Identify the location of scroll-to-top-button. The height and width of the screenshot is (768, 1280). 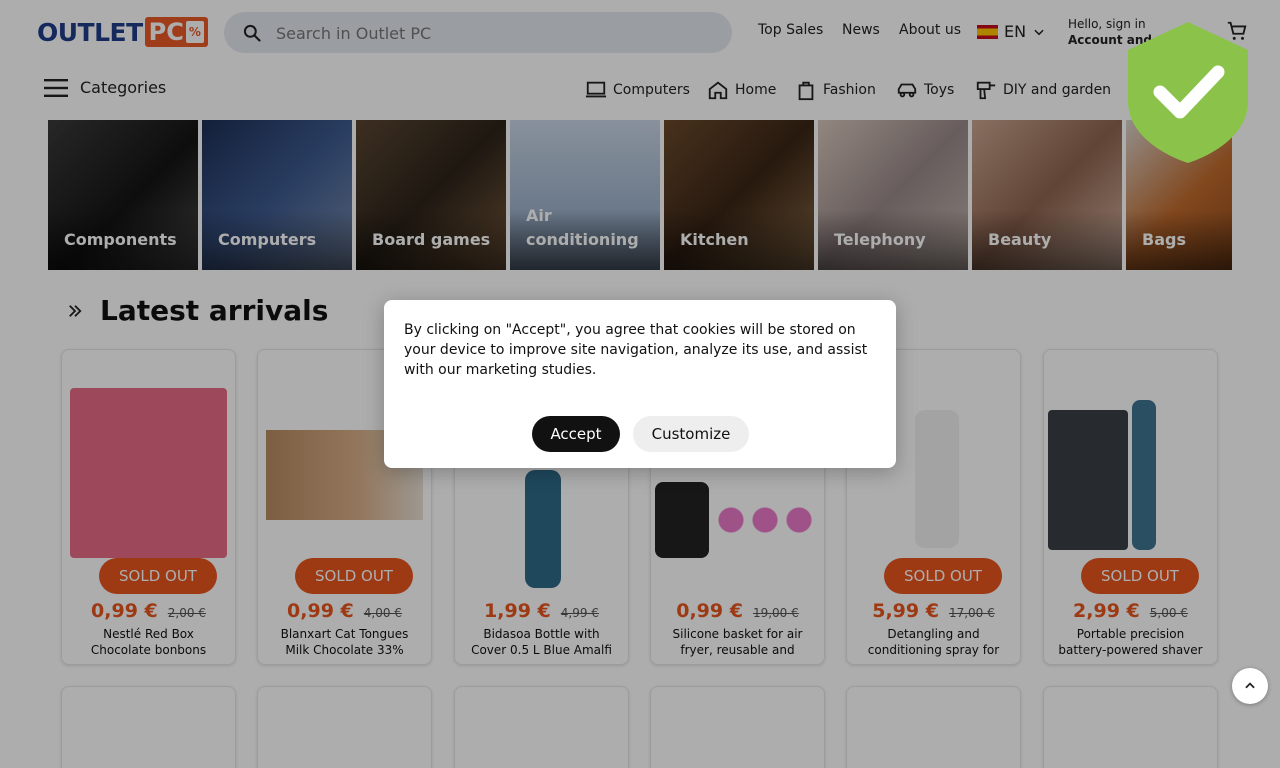
(1250, 686).